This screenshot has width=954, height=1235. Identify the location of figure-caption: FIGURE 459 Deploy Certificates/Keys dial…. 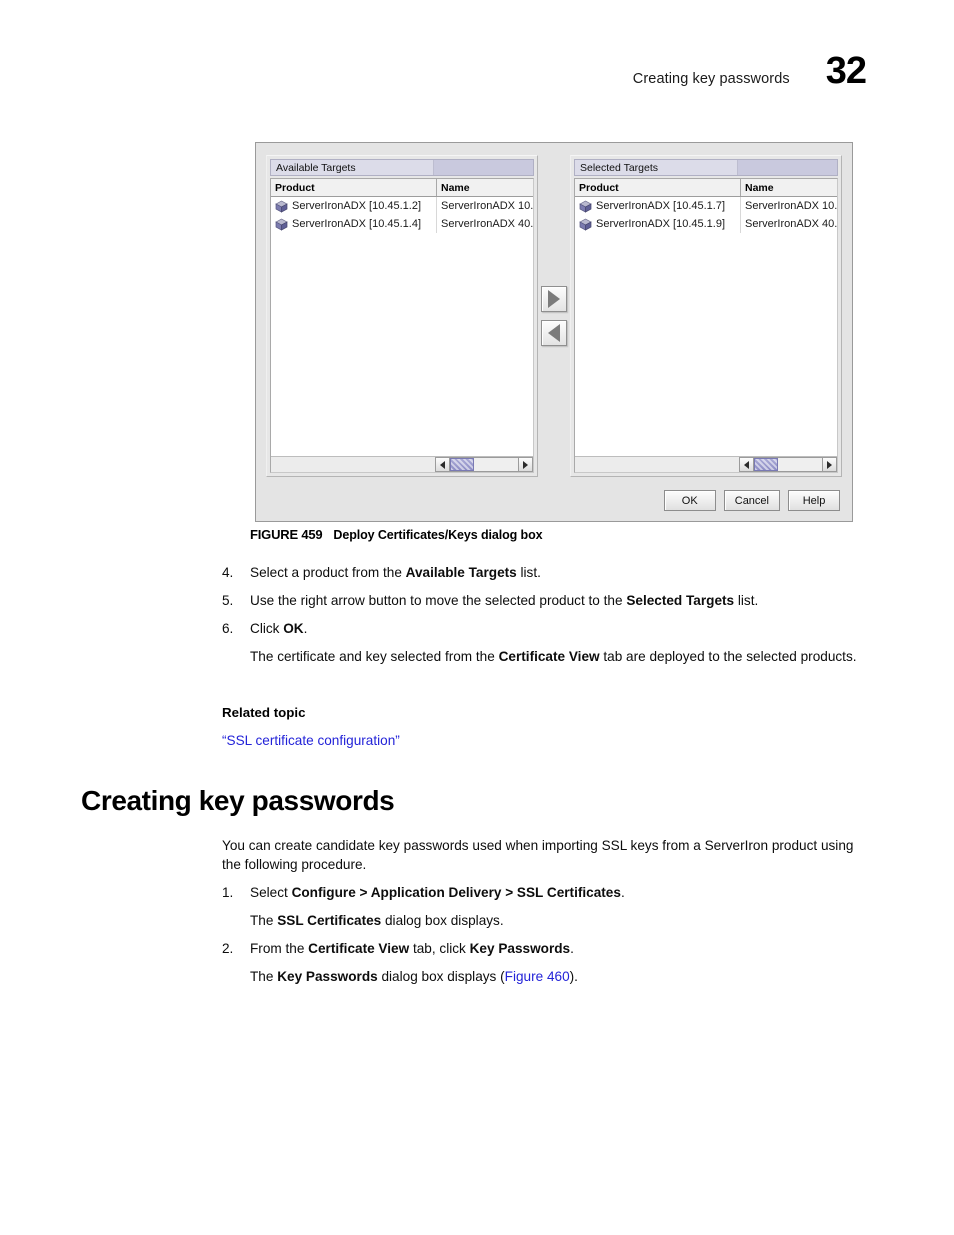
(396, 534).